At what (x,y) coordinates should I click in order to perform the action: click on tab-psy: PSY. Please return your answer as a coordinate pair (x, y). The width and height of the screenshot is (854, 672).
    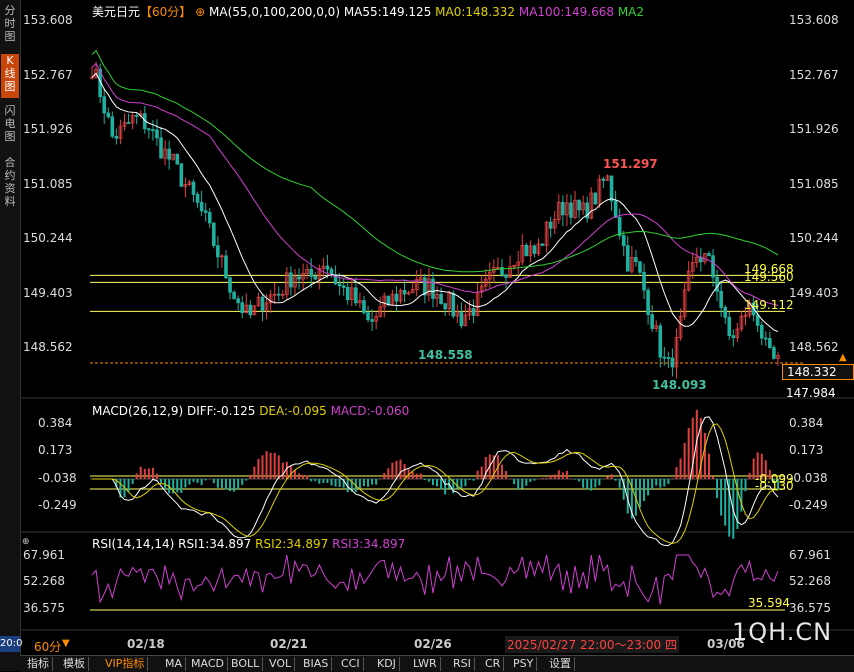
    Looking at the image, I should click on (524, 664).